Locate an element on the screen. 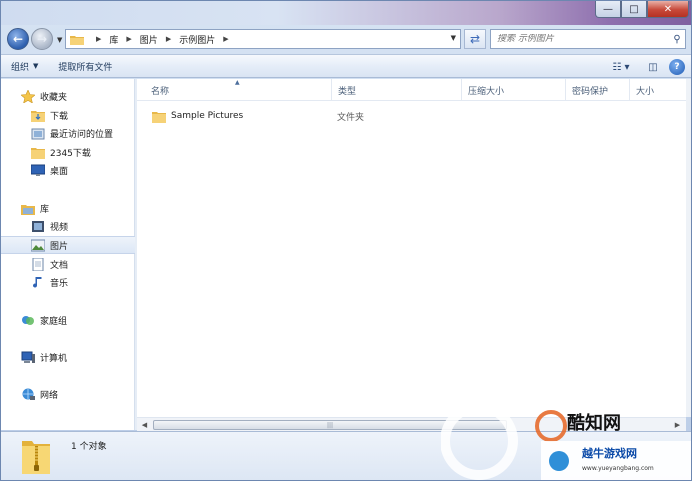 This screenshot has width=692, height=481. view-list-icon: ☷ ▾ is located at coordinates (621, 67).